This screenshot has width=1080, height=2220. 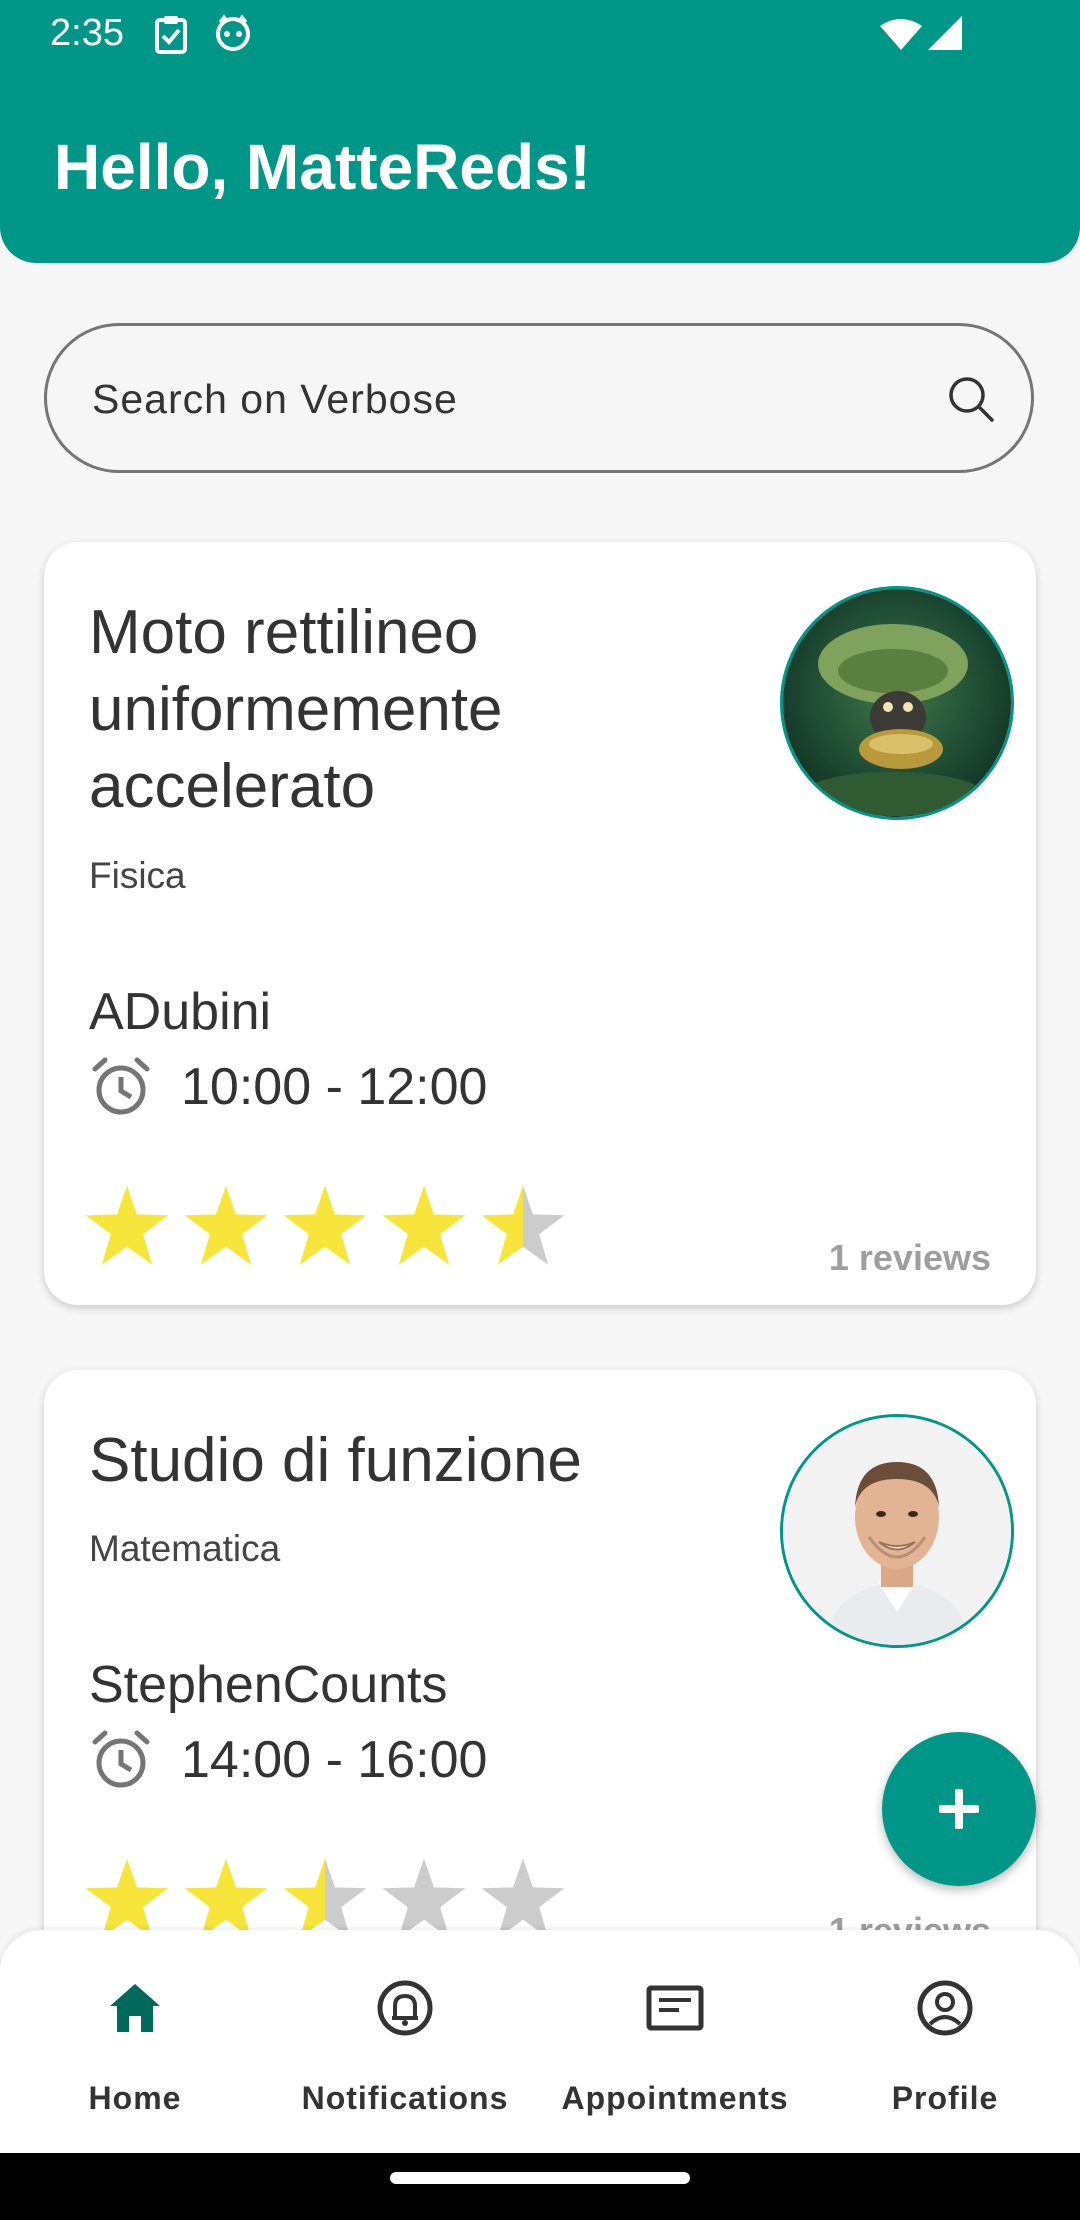 I want to click on nav-label: Profile, so click(x=945, y=2098).